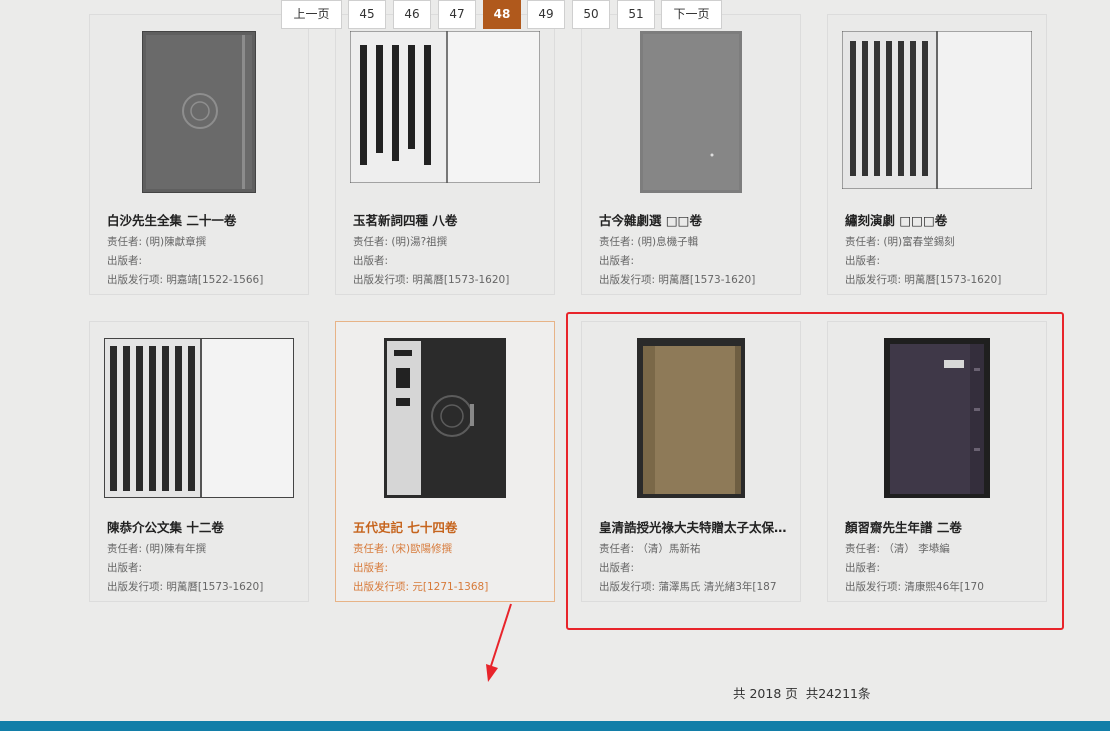 Image resolution: width=1110 pixels, height=731 pixels. I want to click on total-items-text: 共24211条, so click(838, 693).